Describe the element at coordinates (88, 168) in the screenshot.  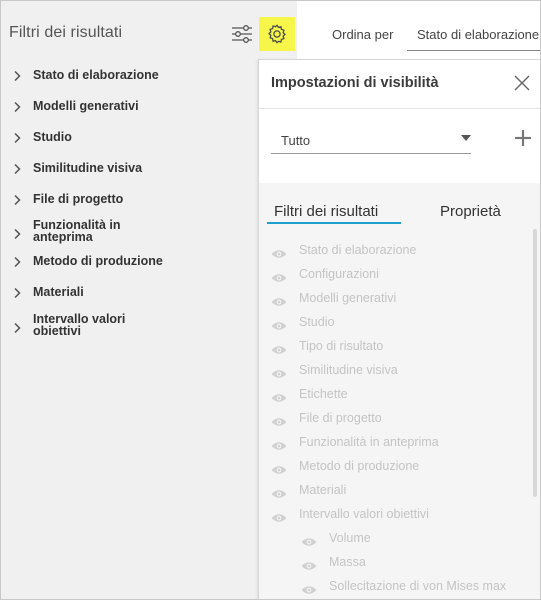
I see `filter-item-label: Similitudine visiva` at that location.